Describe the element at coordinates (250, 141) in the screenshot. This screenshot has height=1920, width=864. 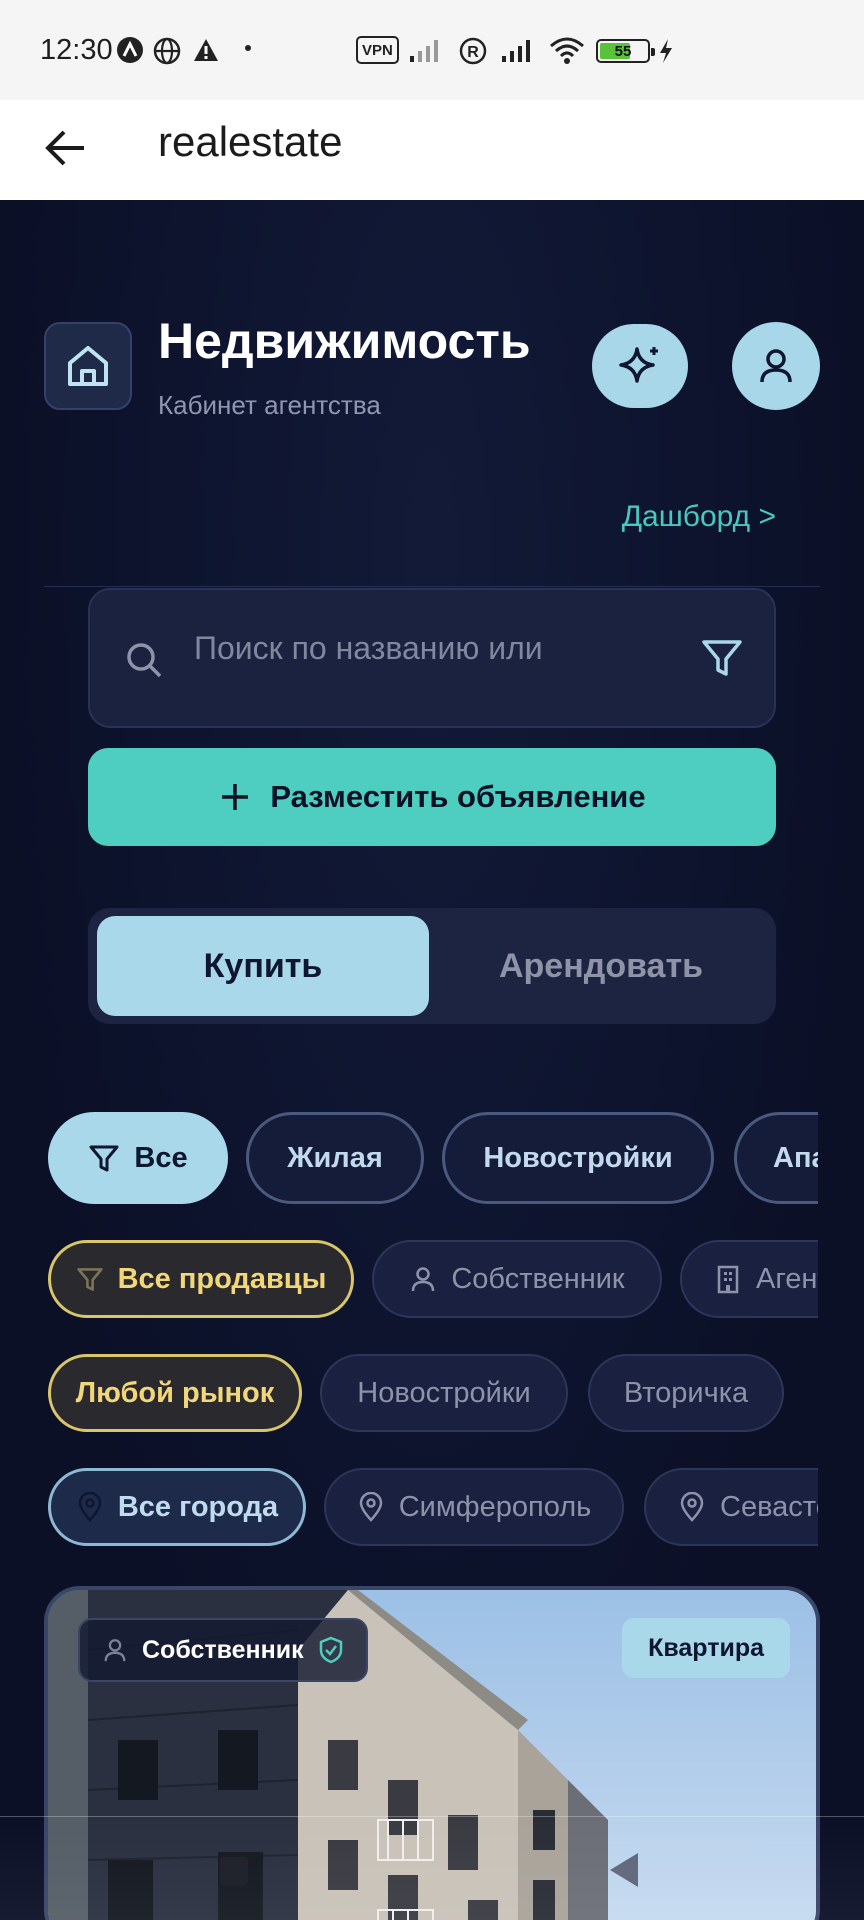
I see `app-title: realestate` at that location.